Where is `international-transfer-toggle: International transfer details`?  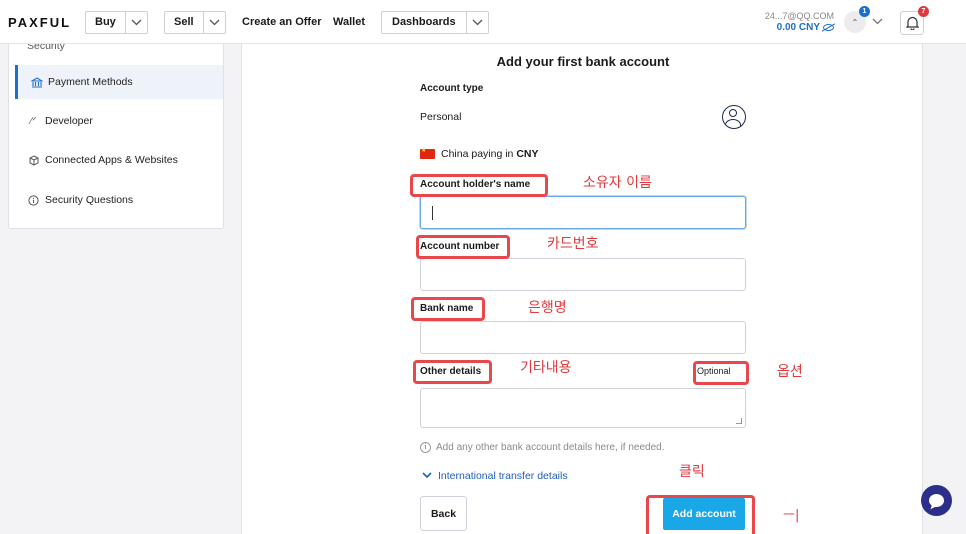
international-transfer-toggle: International transfer details is located at coordinates (495, 476).